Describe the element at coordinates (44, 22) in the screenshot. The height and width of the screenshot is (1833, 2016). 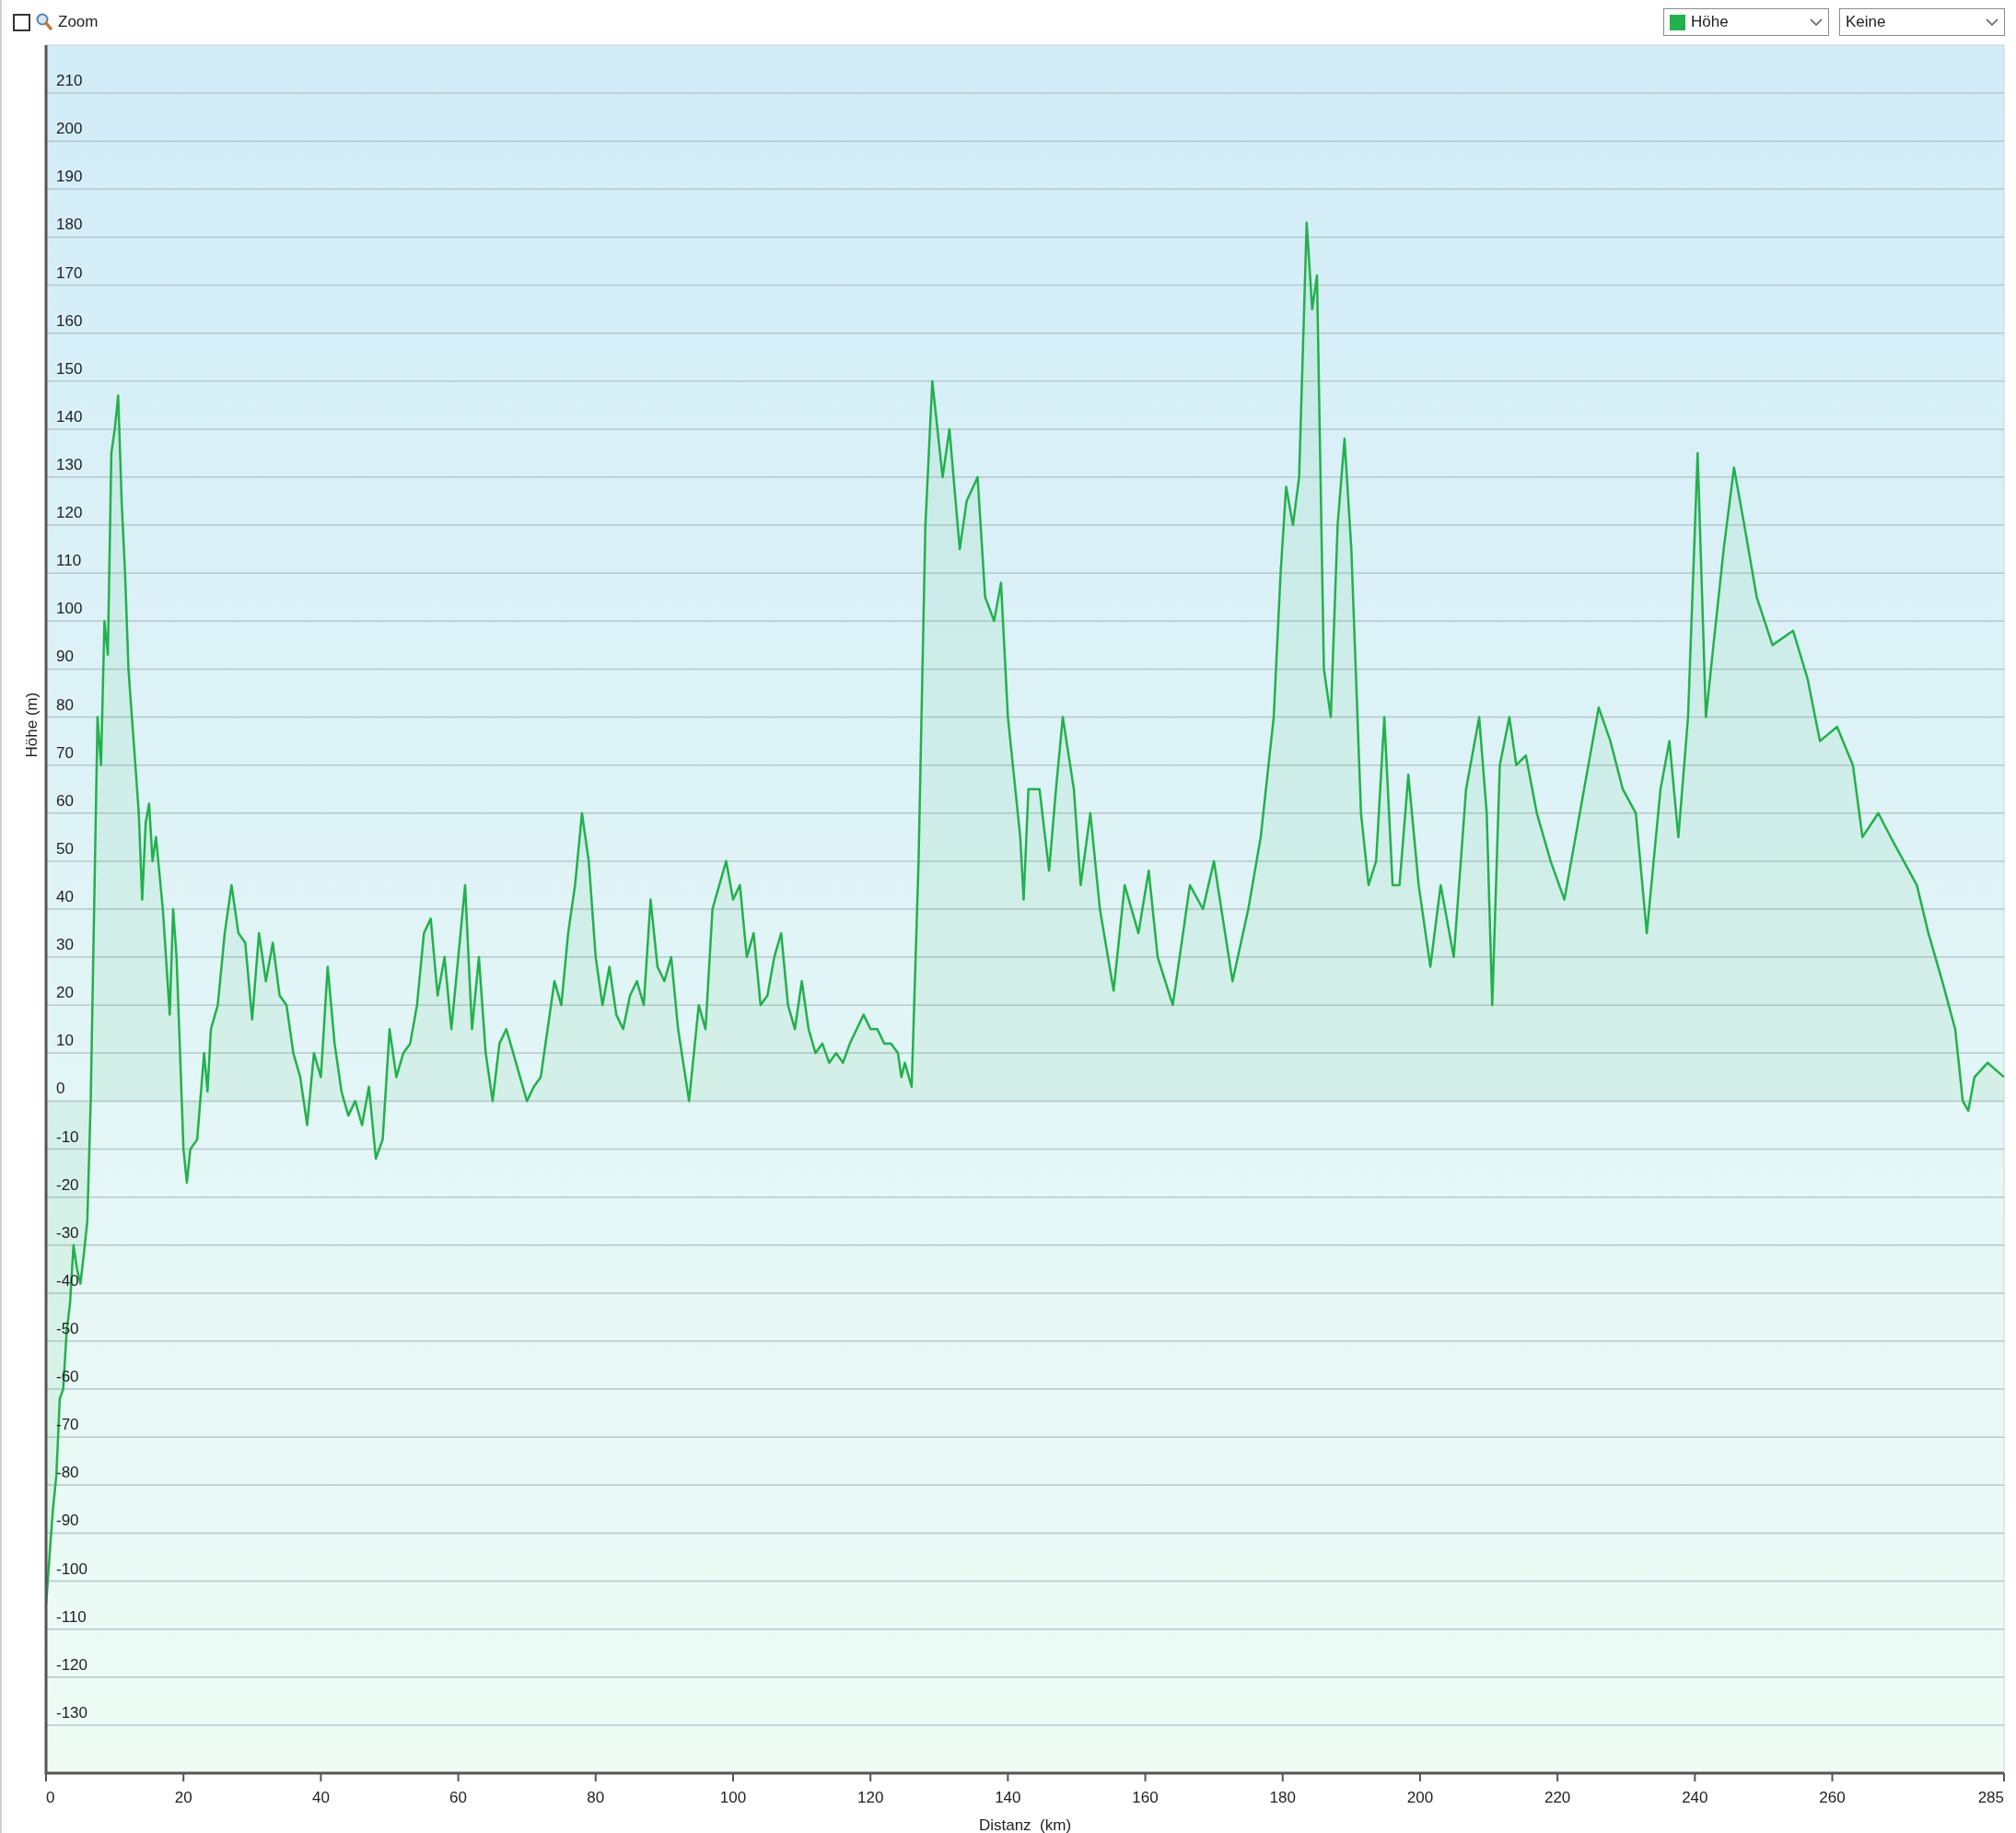
I see `magnifier-icon` at that location.